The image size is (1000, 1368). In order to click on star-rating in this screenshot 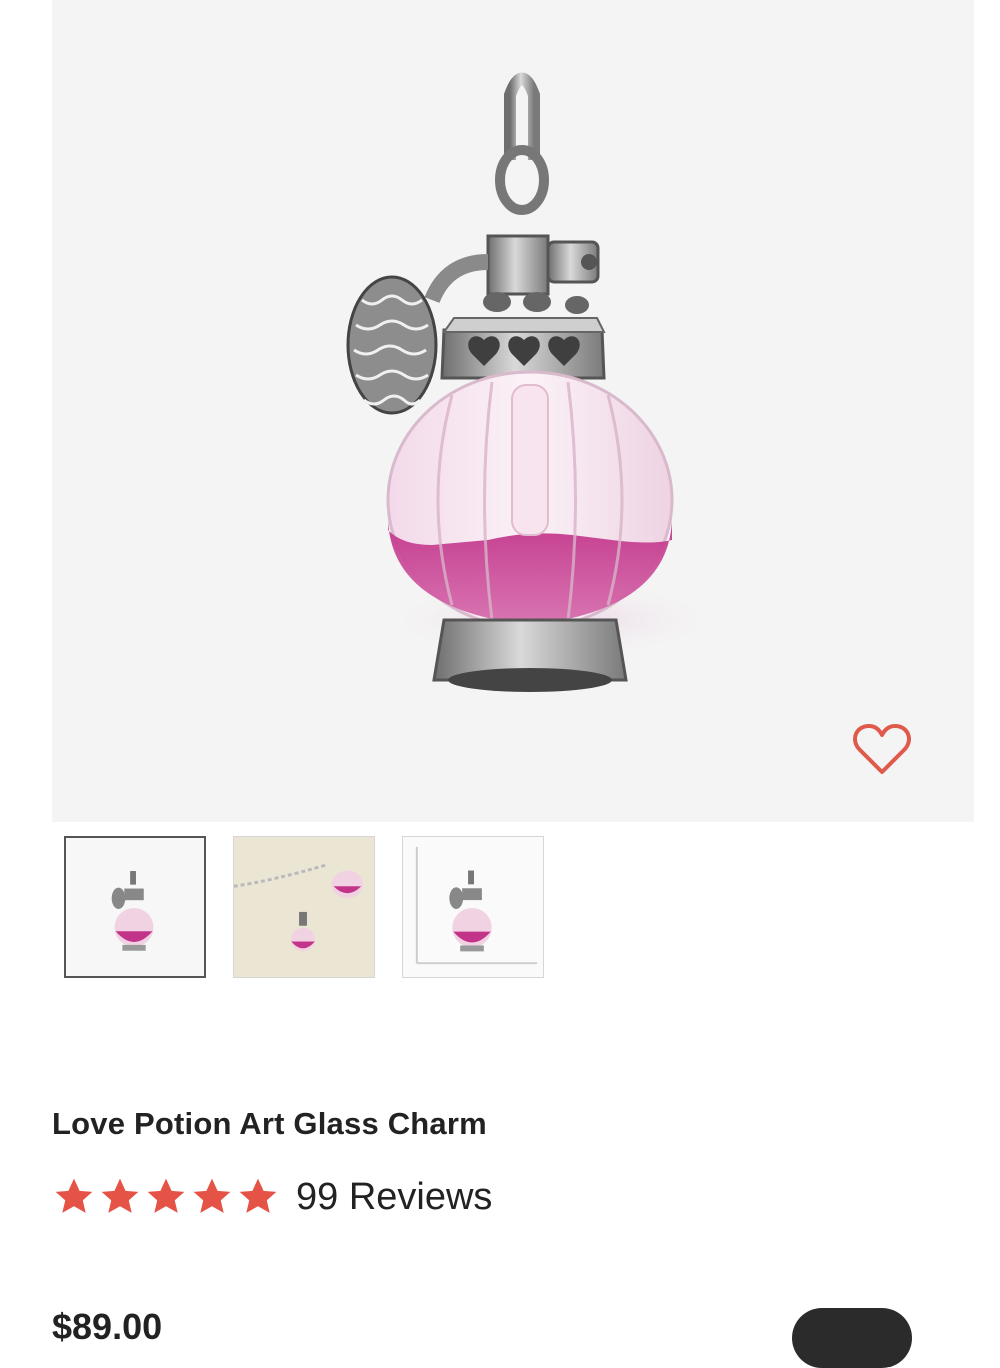, I will do `click(167, 1197)`.